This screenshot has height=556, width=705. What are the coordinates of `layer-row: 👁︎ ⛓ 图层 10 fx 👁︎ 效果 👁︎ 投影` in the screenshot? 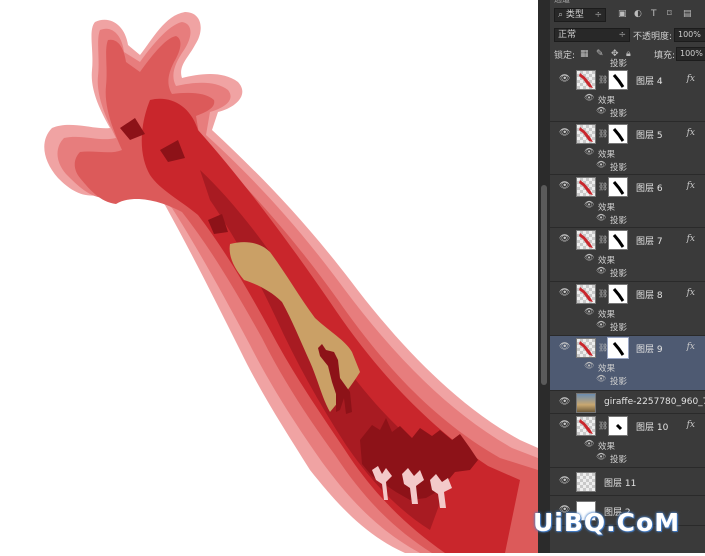 It's located at (627, 441).